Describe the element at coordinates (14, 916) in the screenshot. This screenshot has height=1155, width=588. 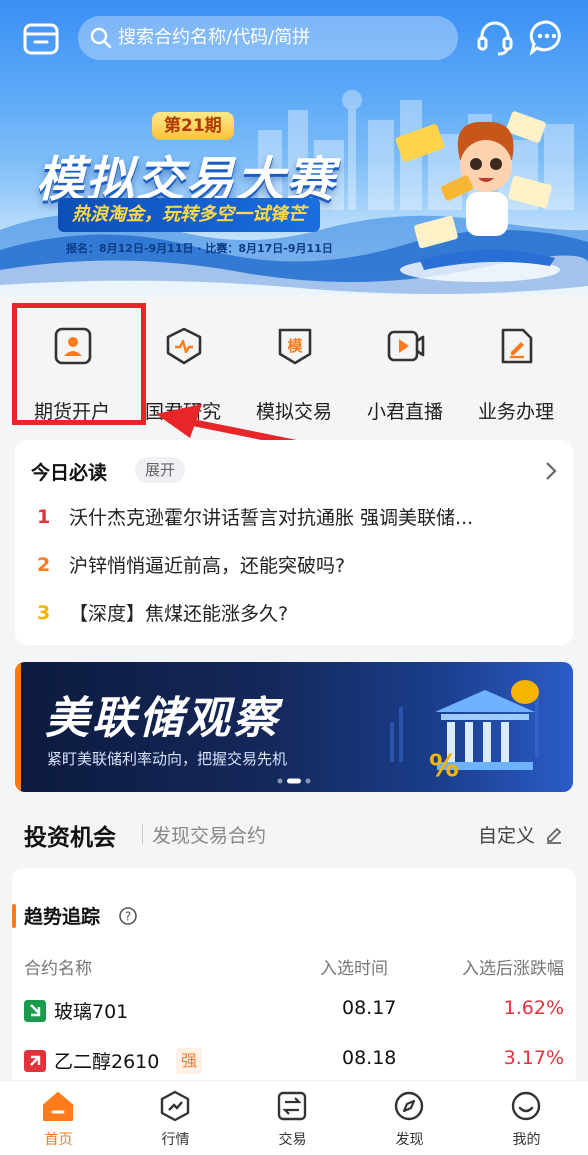
I see `section-accent-bar` at that location.